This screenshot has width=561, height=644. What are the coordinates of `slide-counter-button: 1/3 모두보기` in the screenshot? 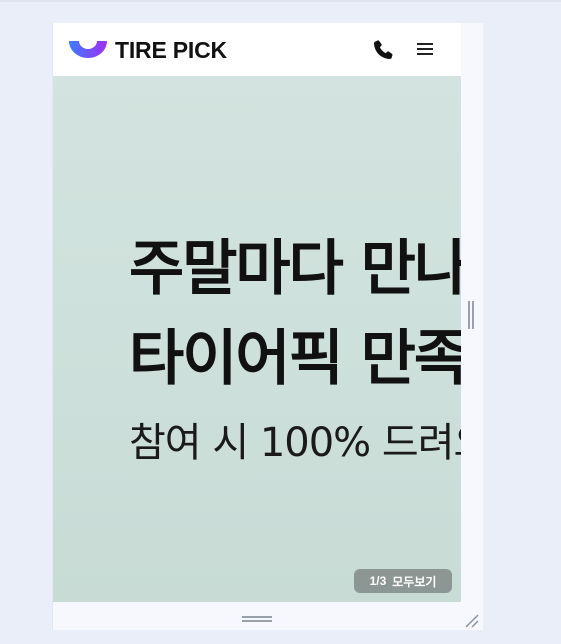 It's located at (403, 581).